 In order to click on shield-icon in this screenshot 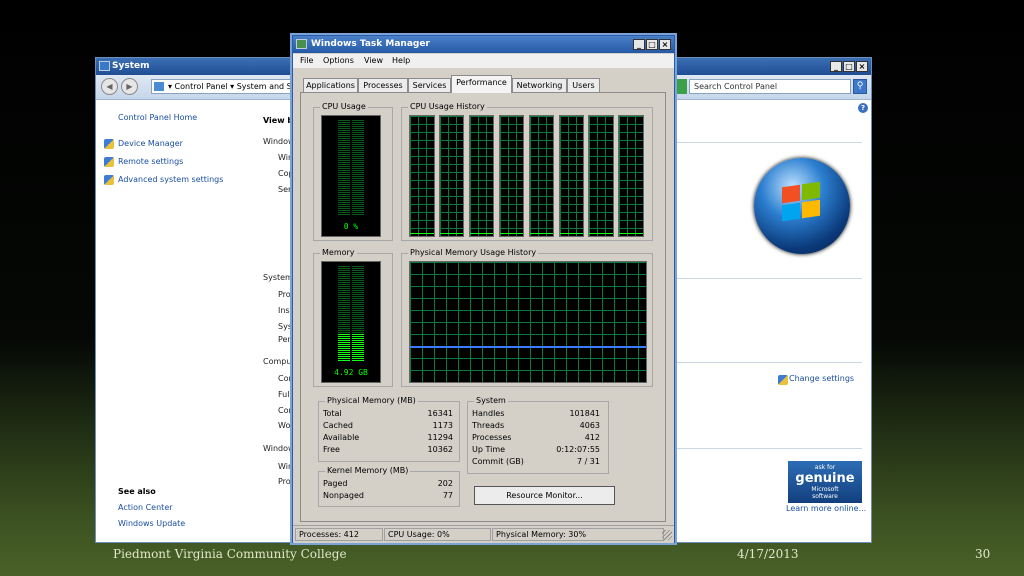, I will do `click(109, 180)`.